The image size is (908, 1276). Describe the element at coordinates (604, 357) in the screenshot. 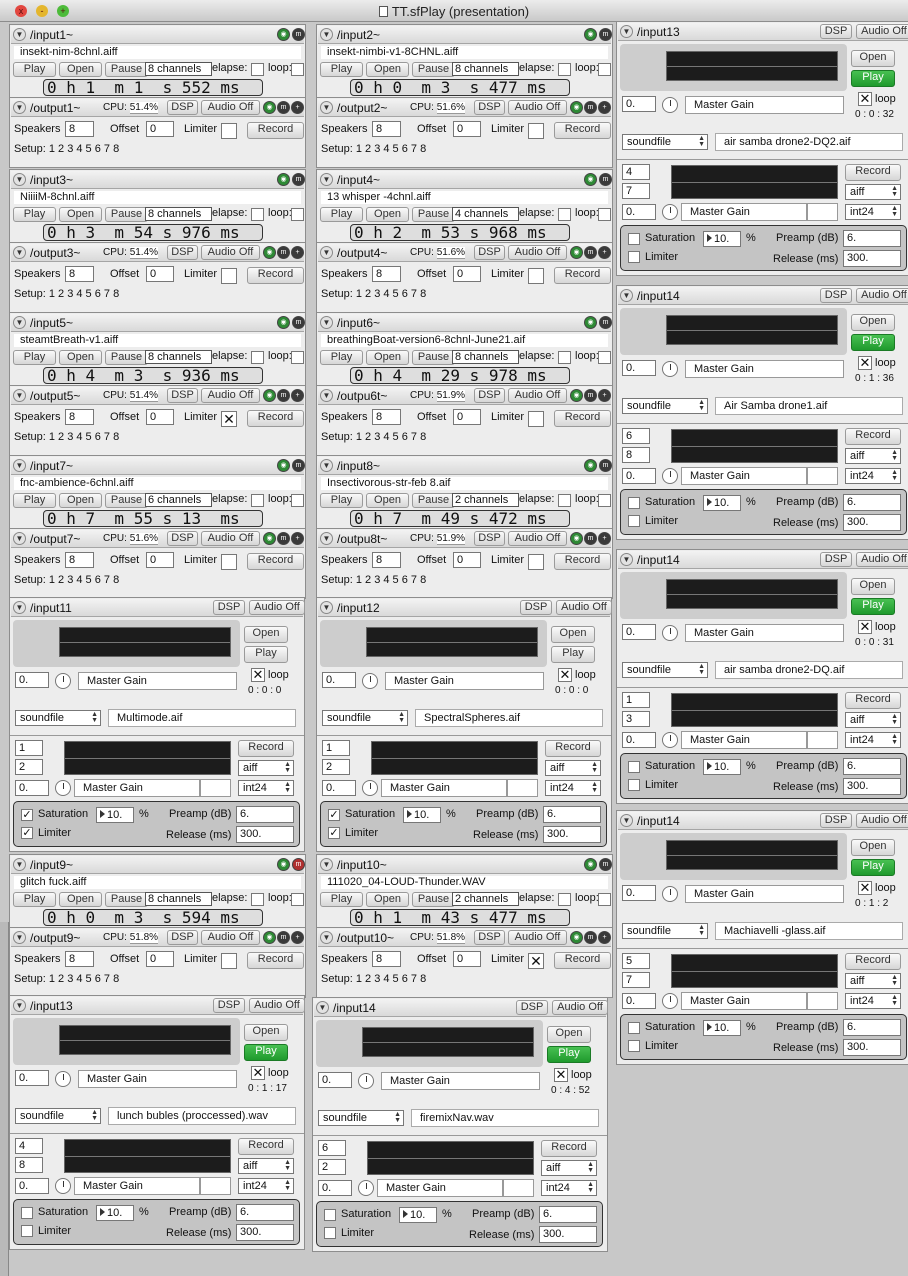

I see `loop-checkbox` at that location.